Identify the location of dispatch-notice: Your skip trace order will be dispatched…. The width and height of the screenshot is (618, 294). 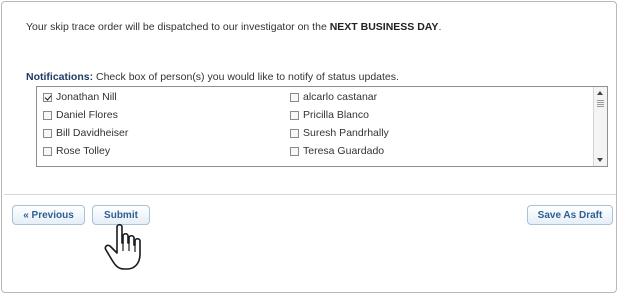
(233, 27).